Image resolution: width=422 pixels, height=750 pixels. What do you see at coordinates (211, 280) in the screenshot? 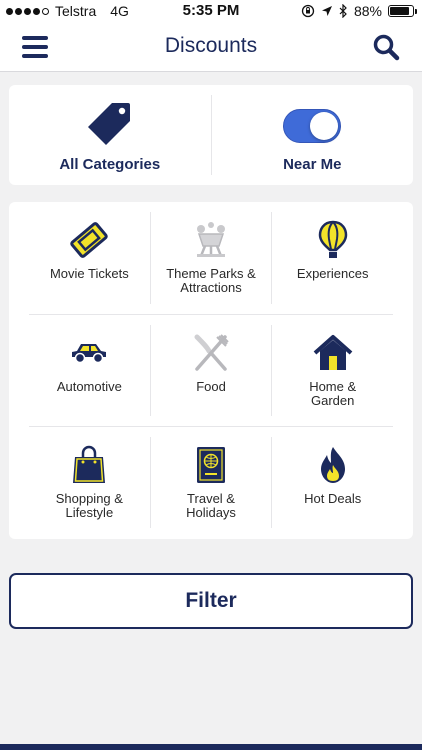
I see `category-label: Theme Parks & Attractions` at bounding box center [211, 280].